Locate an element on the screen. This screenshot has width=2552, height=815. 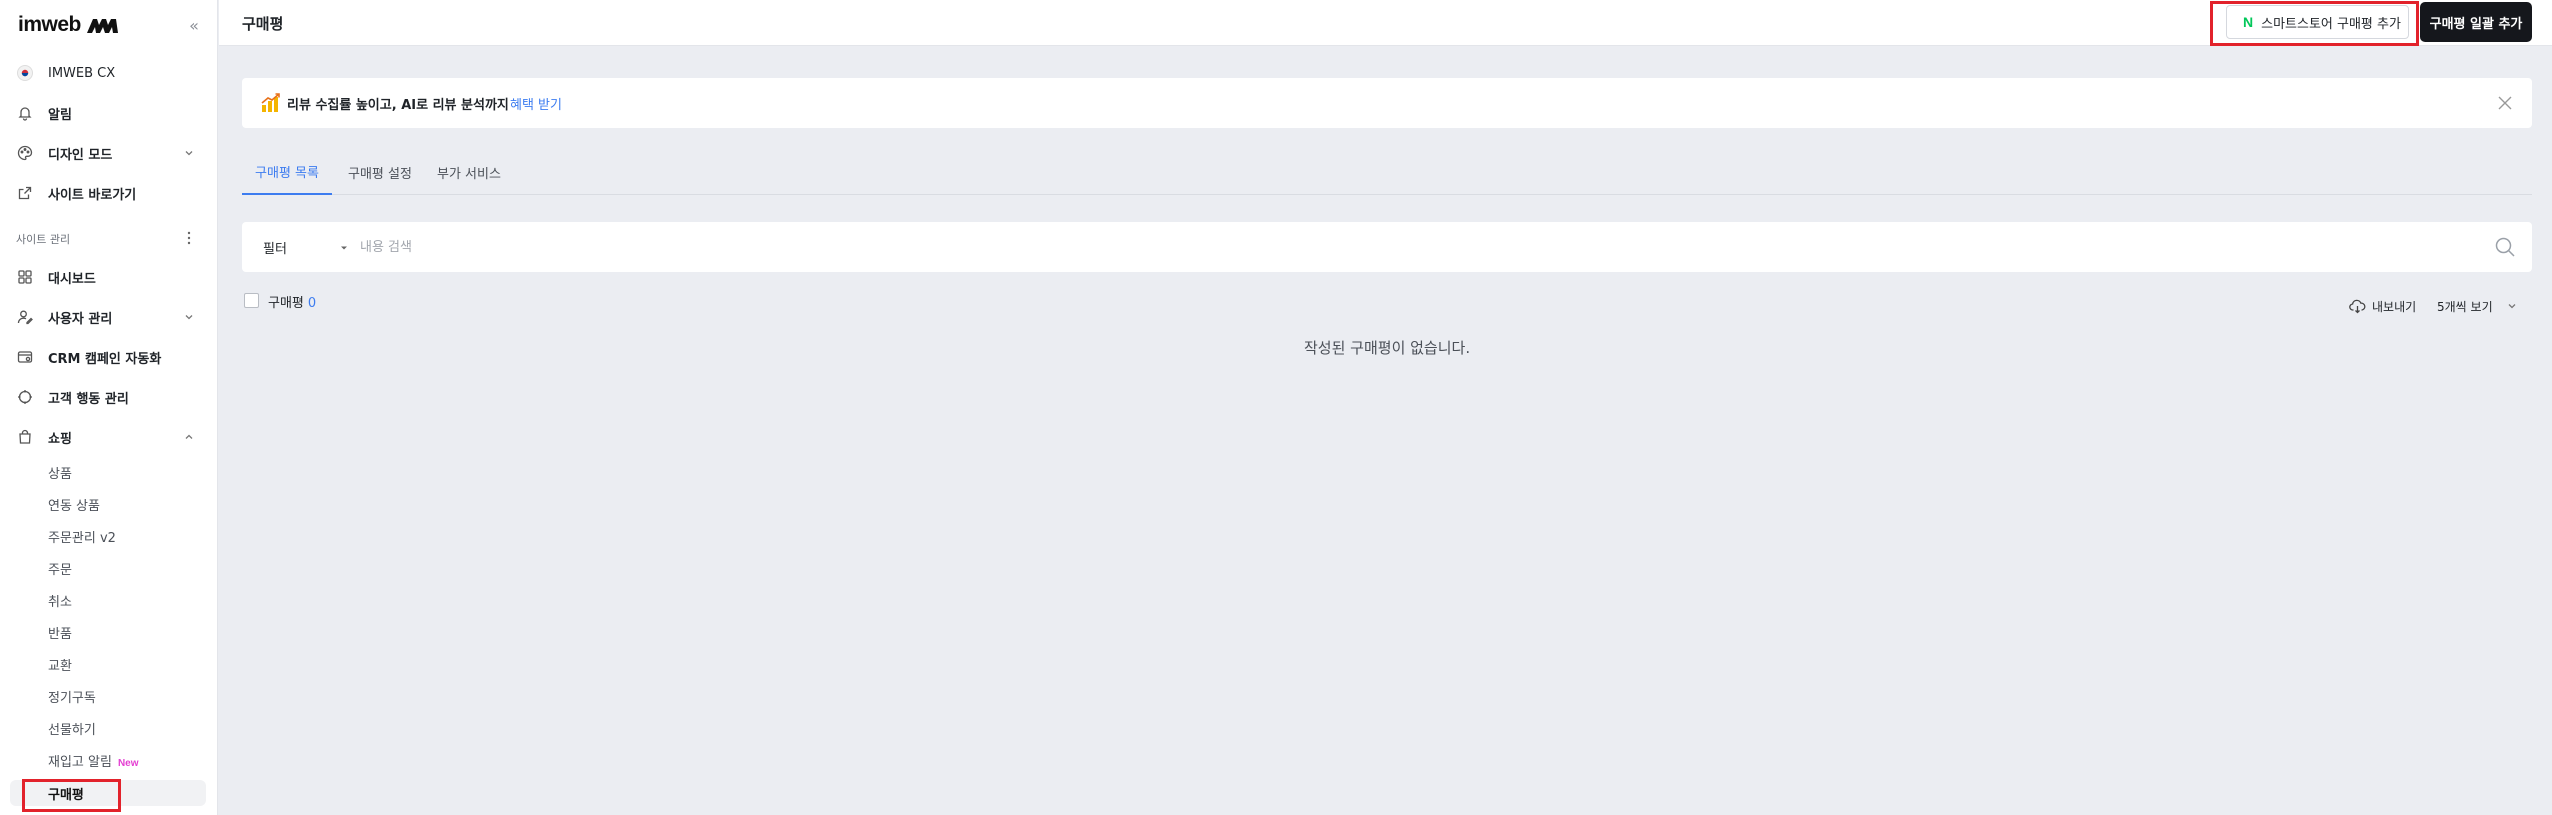
filter-bar: 필터 is located at coordinates (1387, 247).